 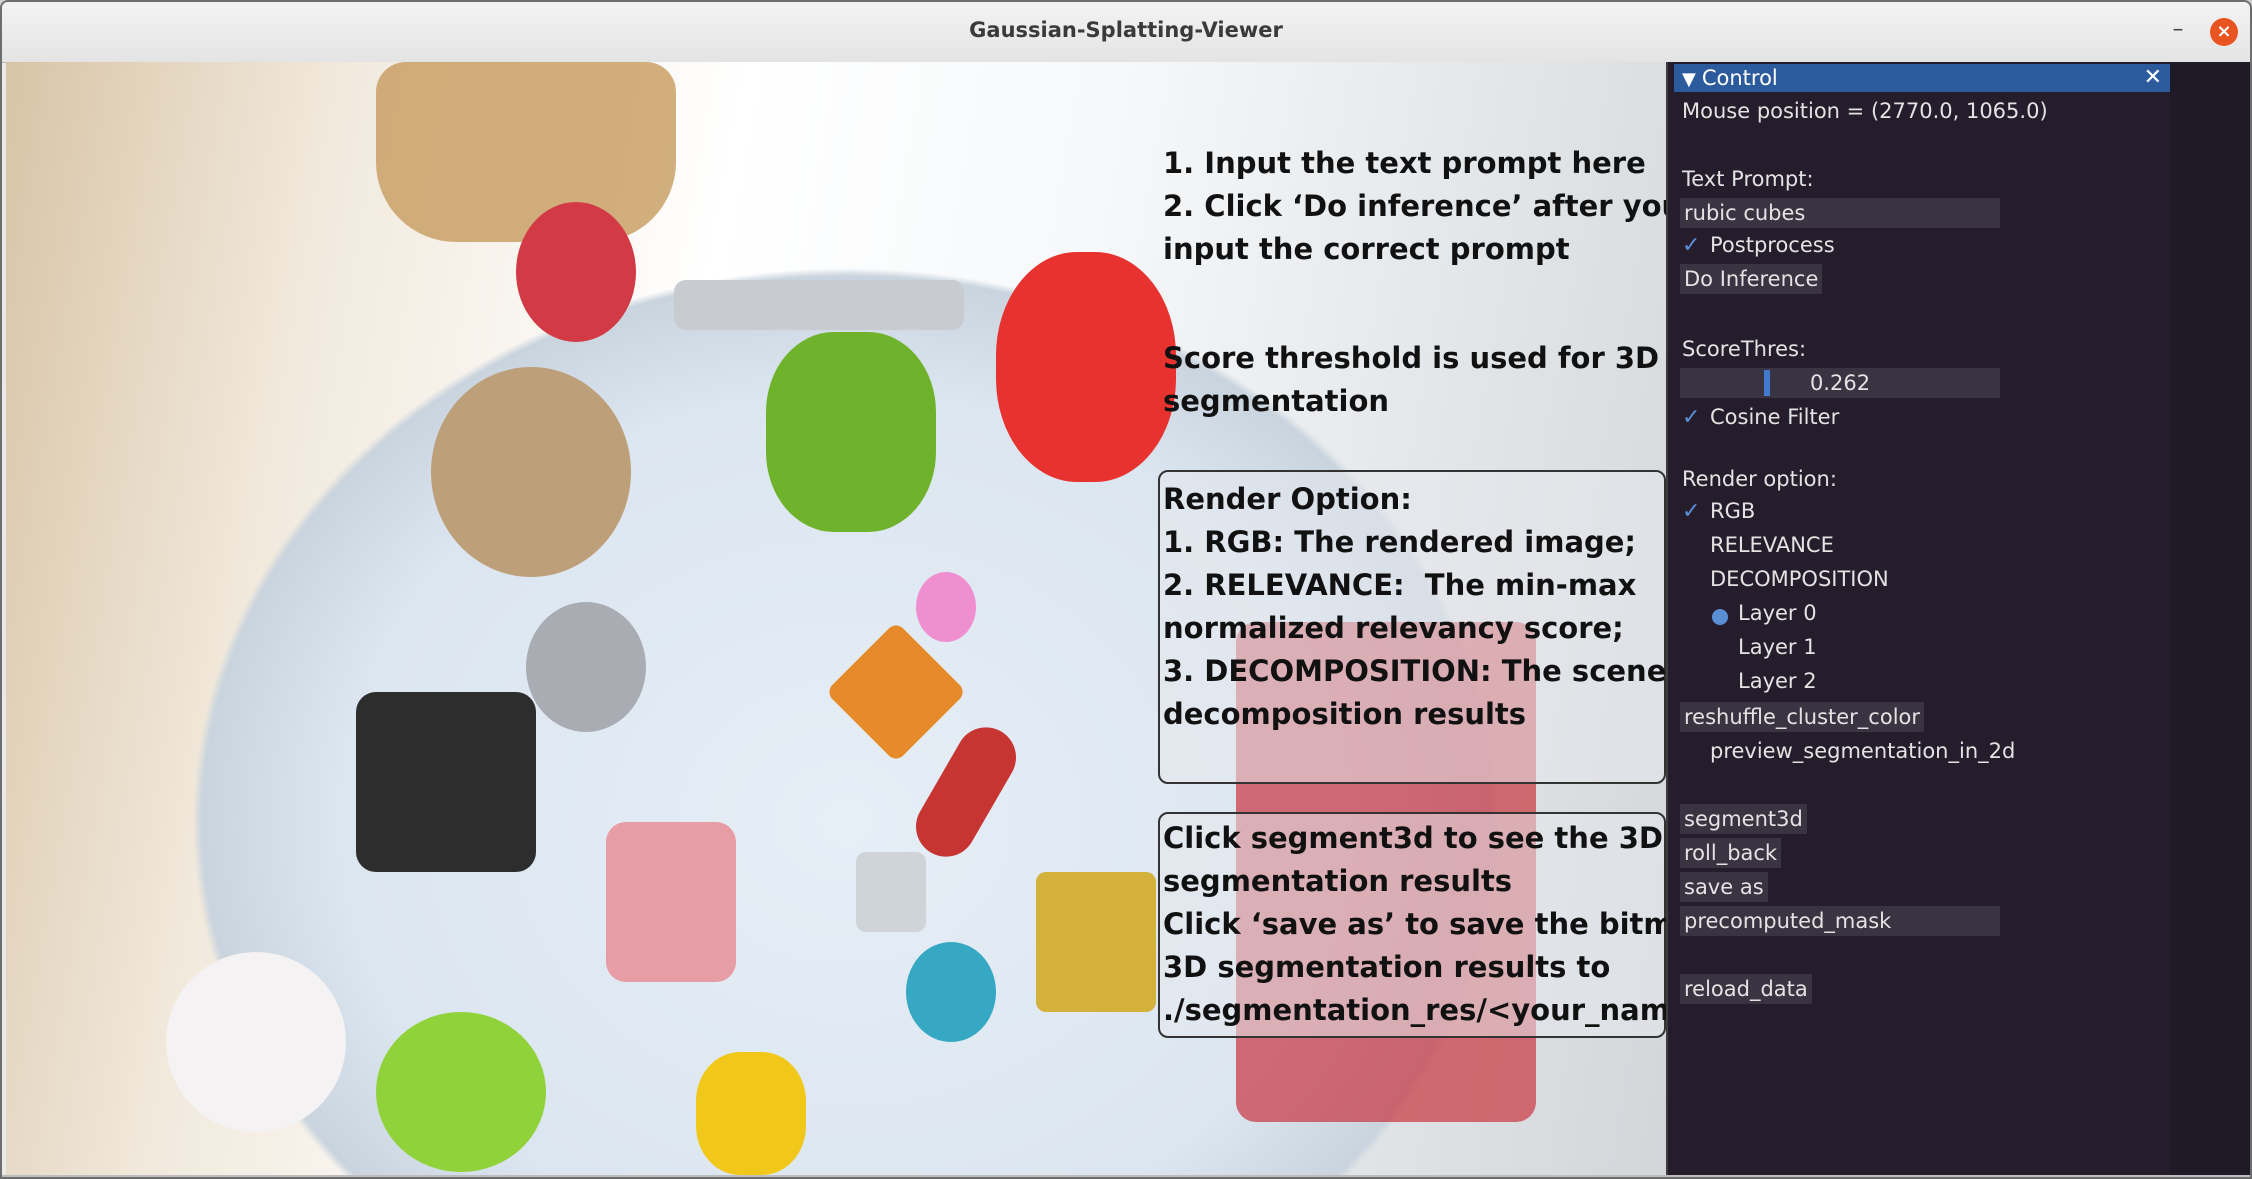 I want to click on save-as-button: save as, so click(x=1724, y=887).